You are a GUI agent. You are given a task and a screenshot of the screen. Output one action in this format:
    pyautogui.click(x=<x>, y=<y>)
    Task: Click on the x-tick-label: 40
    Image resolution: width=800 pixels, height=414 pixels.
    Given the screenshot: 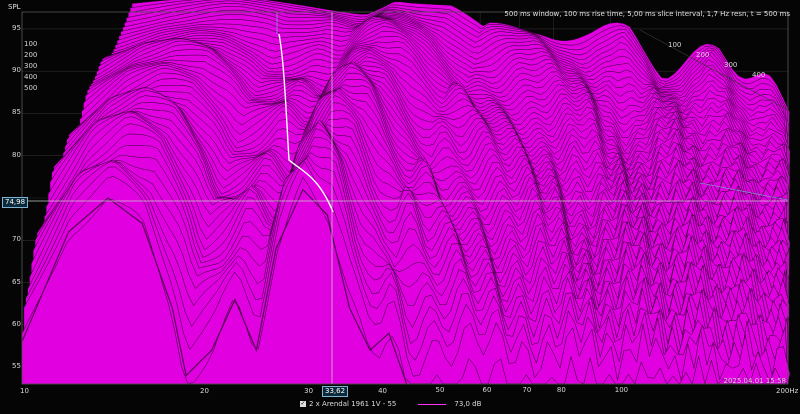 What is the action you would take?
    pyautogui.click(x=382, y=391)
    